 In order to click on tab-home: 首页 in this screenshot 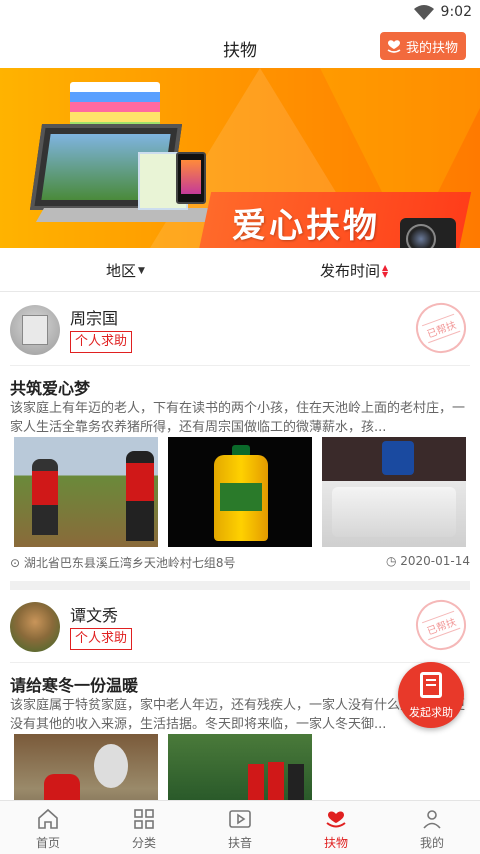, I will do `click(48, 827)`.